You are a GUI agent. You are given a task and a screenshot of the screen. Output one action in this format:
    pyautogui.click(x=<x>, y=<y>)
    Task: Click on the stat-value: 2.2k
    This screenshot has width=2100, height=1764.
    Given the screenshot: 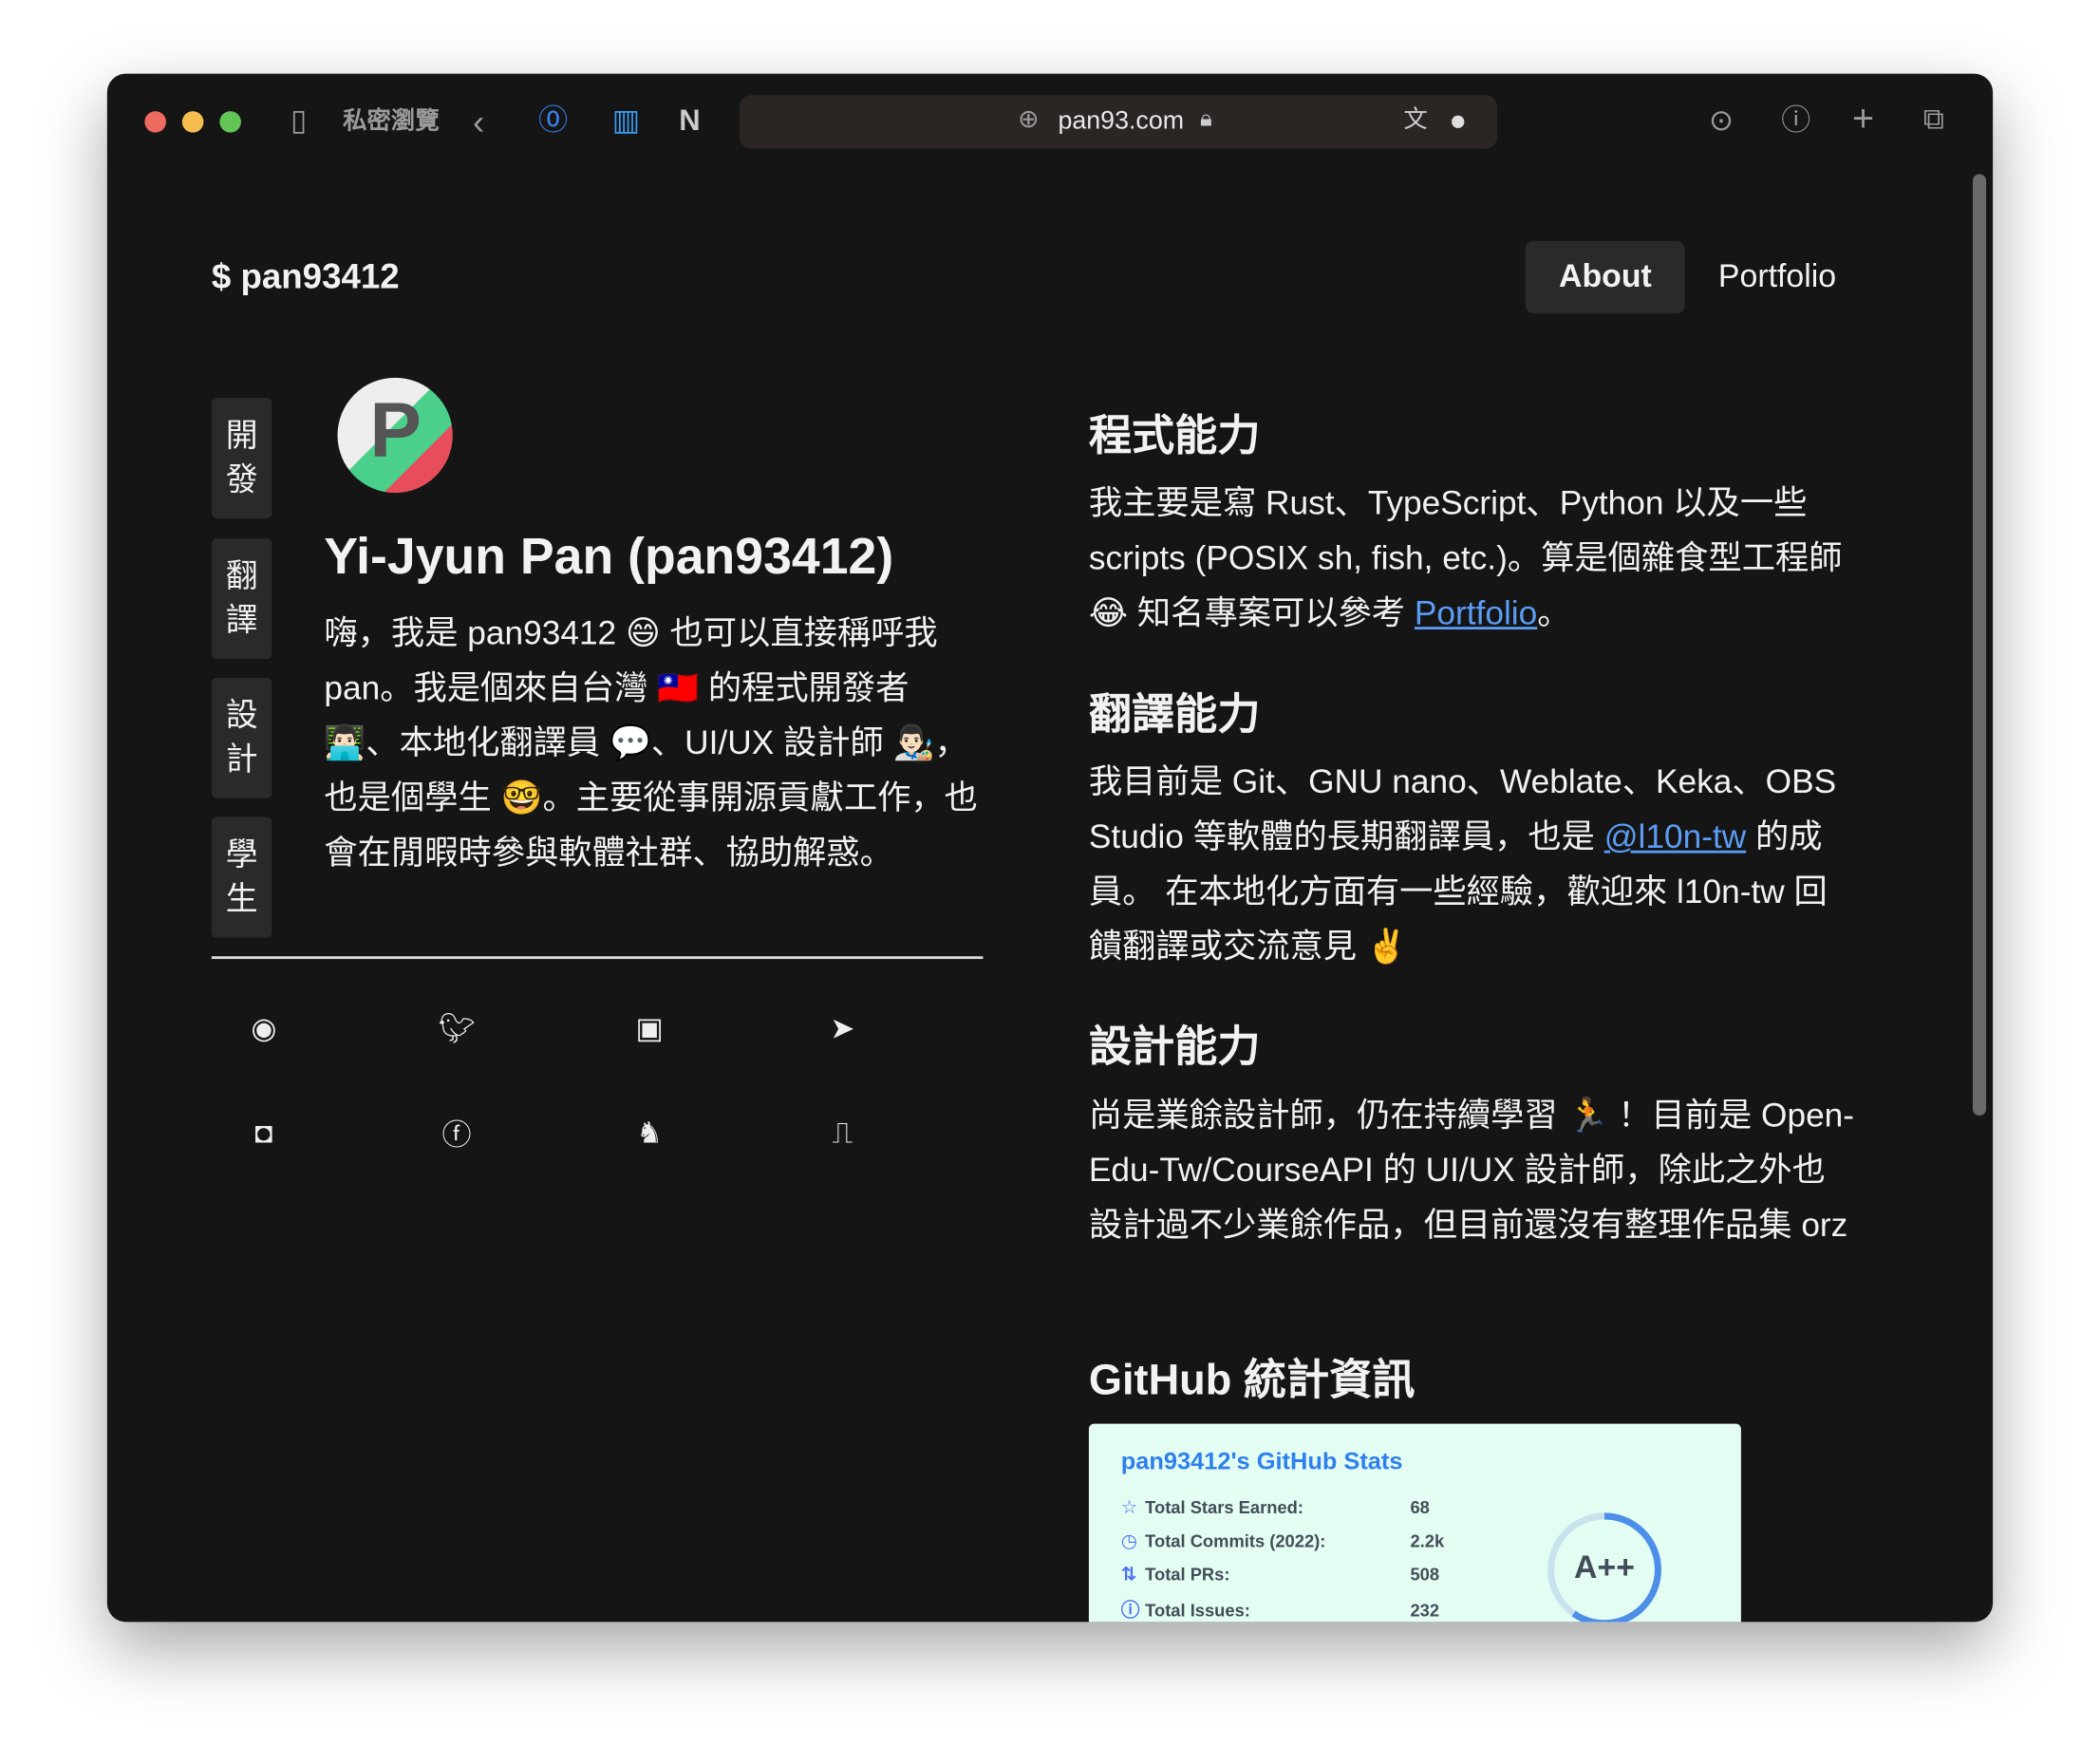 What is the action you would take?
    pyautogui.click(x=1427, y=1541)
    